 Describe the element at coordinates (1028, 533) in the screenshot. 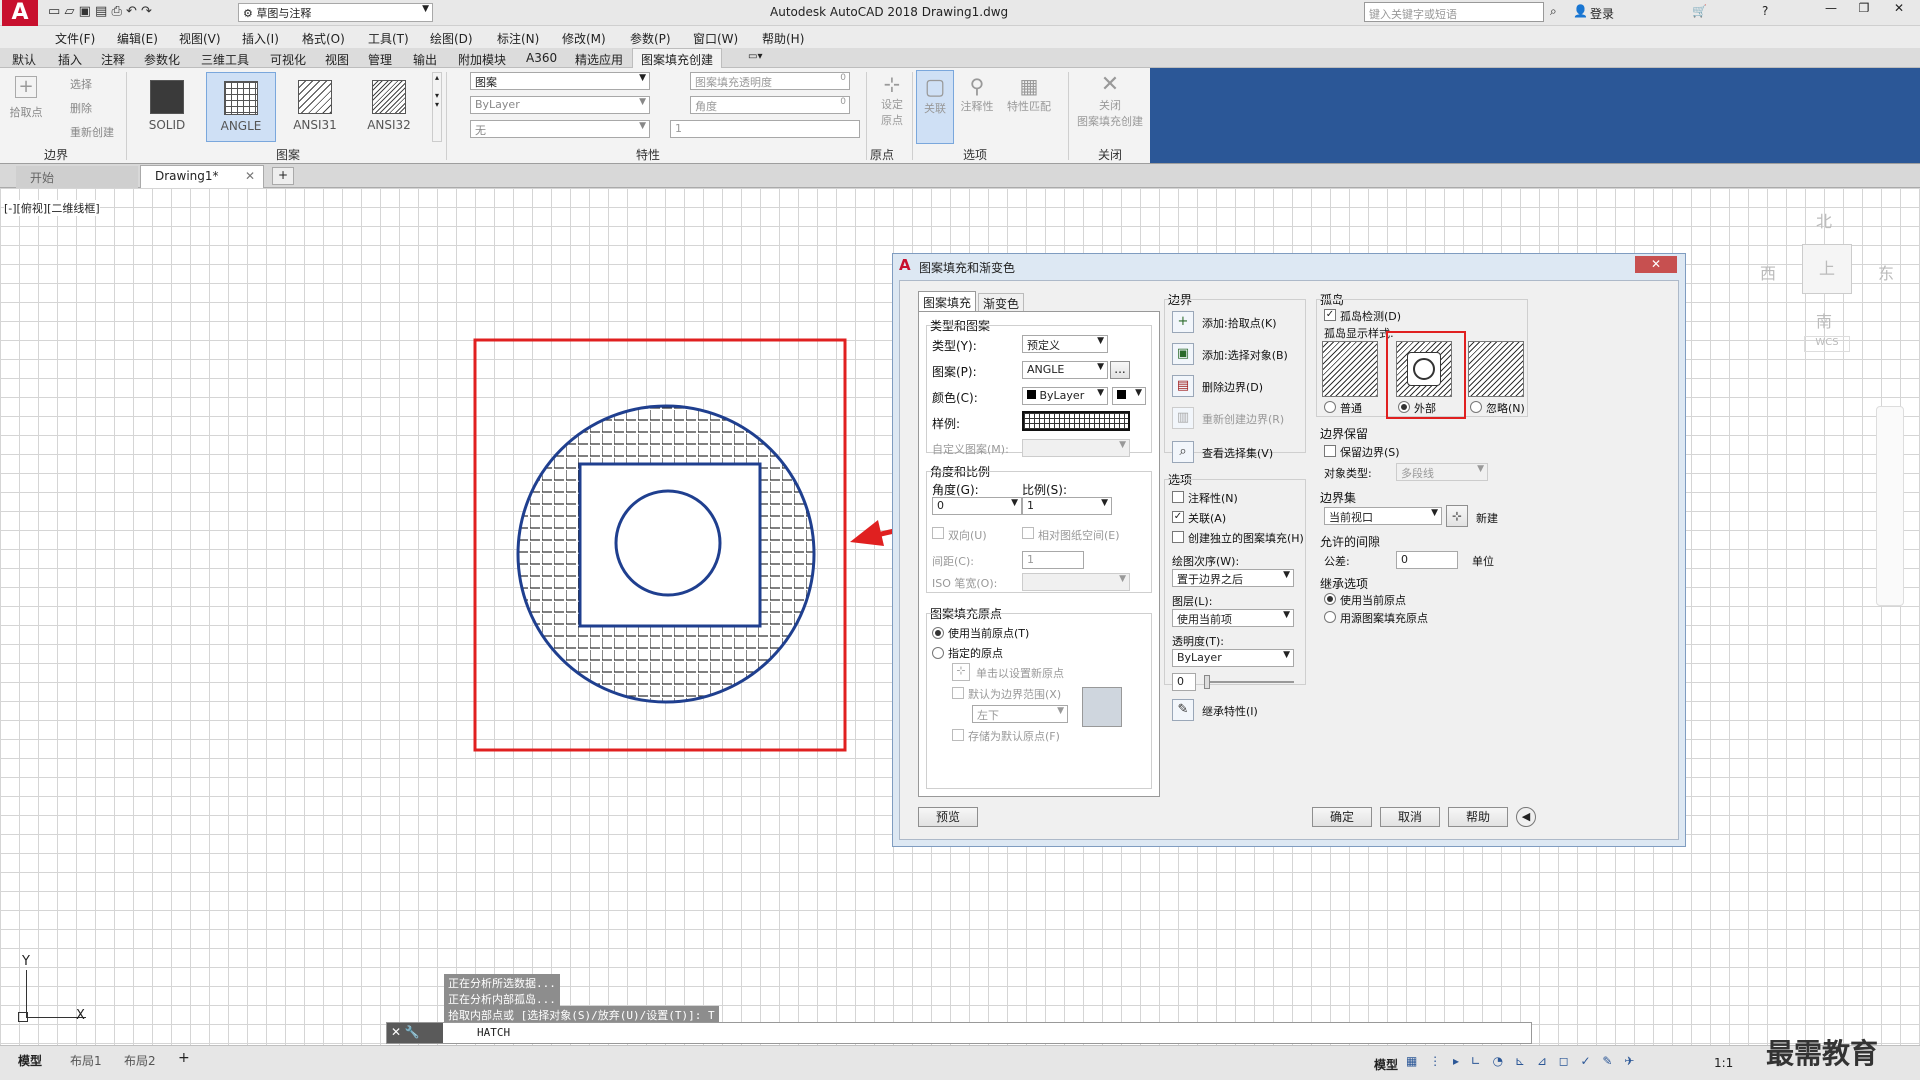

I see `relative-paper-checkbox` at that location.